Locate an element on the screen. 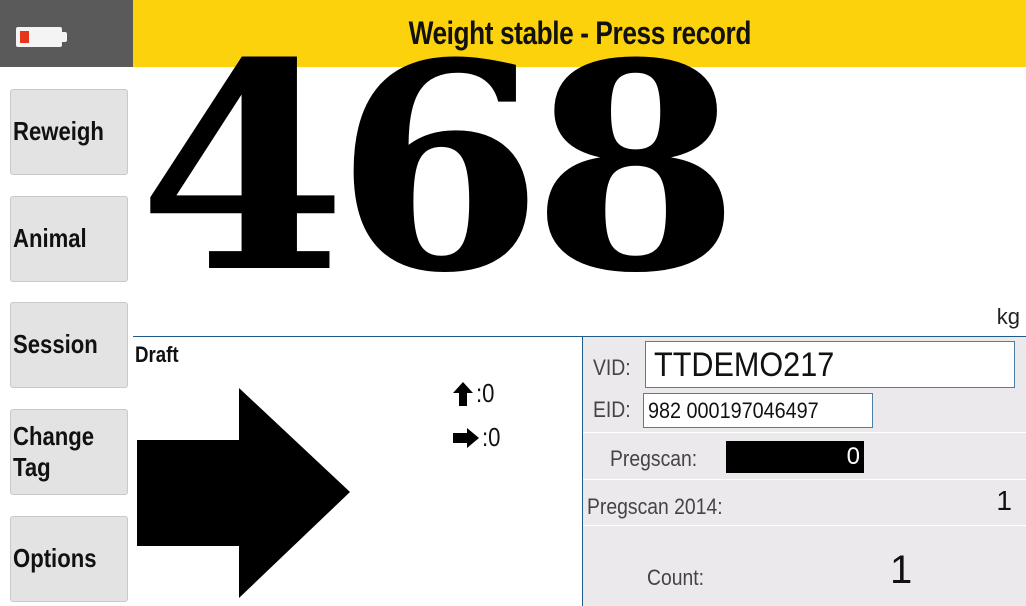 This screenshot has width=1026, height=606. eid-field: 982 000197046497 is located at coordinates (758, 410).